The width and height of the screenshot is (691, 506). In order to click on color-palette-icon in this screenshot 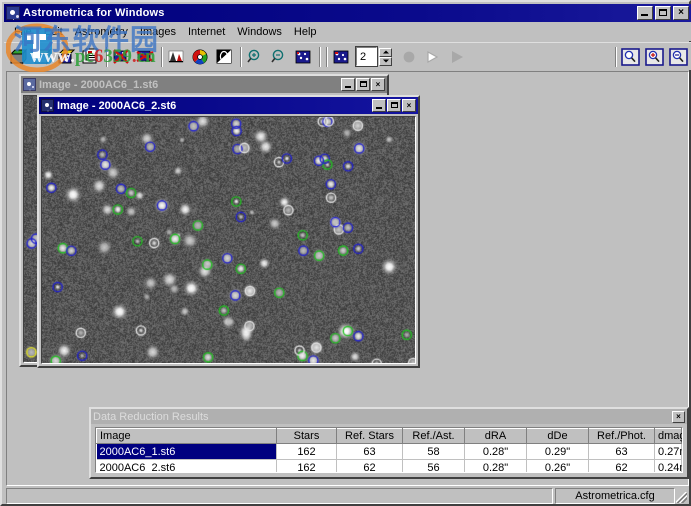, I will do `click(200, 57)`.